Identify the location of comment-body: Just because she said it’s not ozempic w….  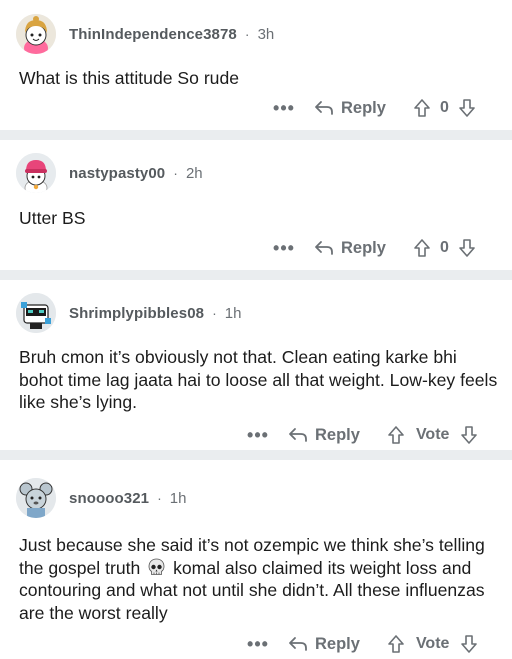
(259, 579).